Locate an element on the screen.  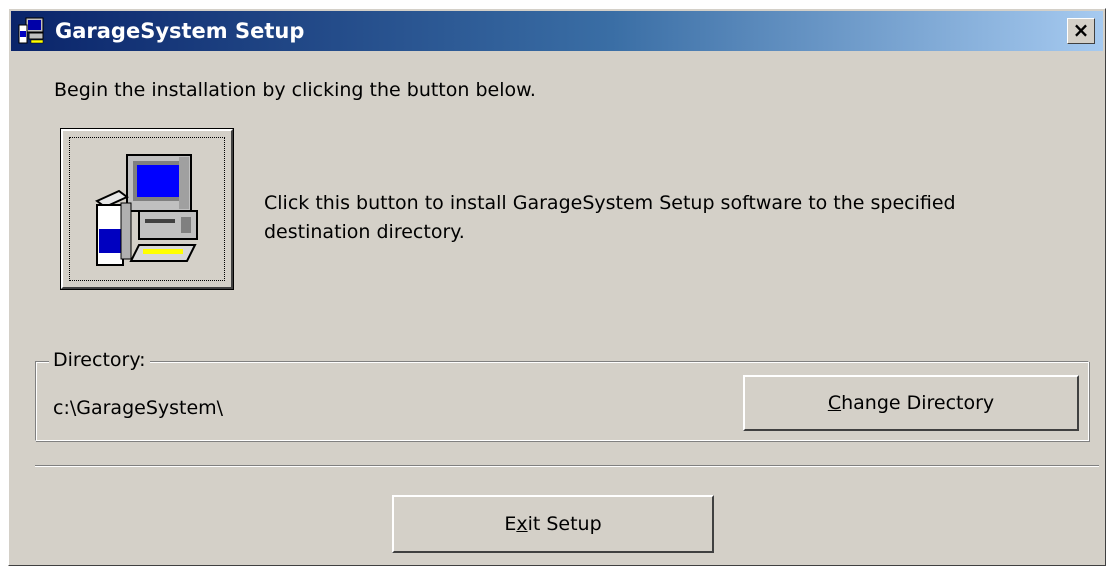
change-directory-button: Change Directory is located at coordinates (911, 403).